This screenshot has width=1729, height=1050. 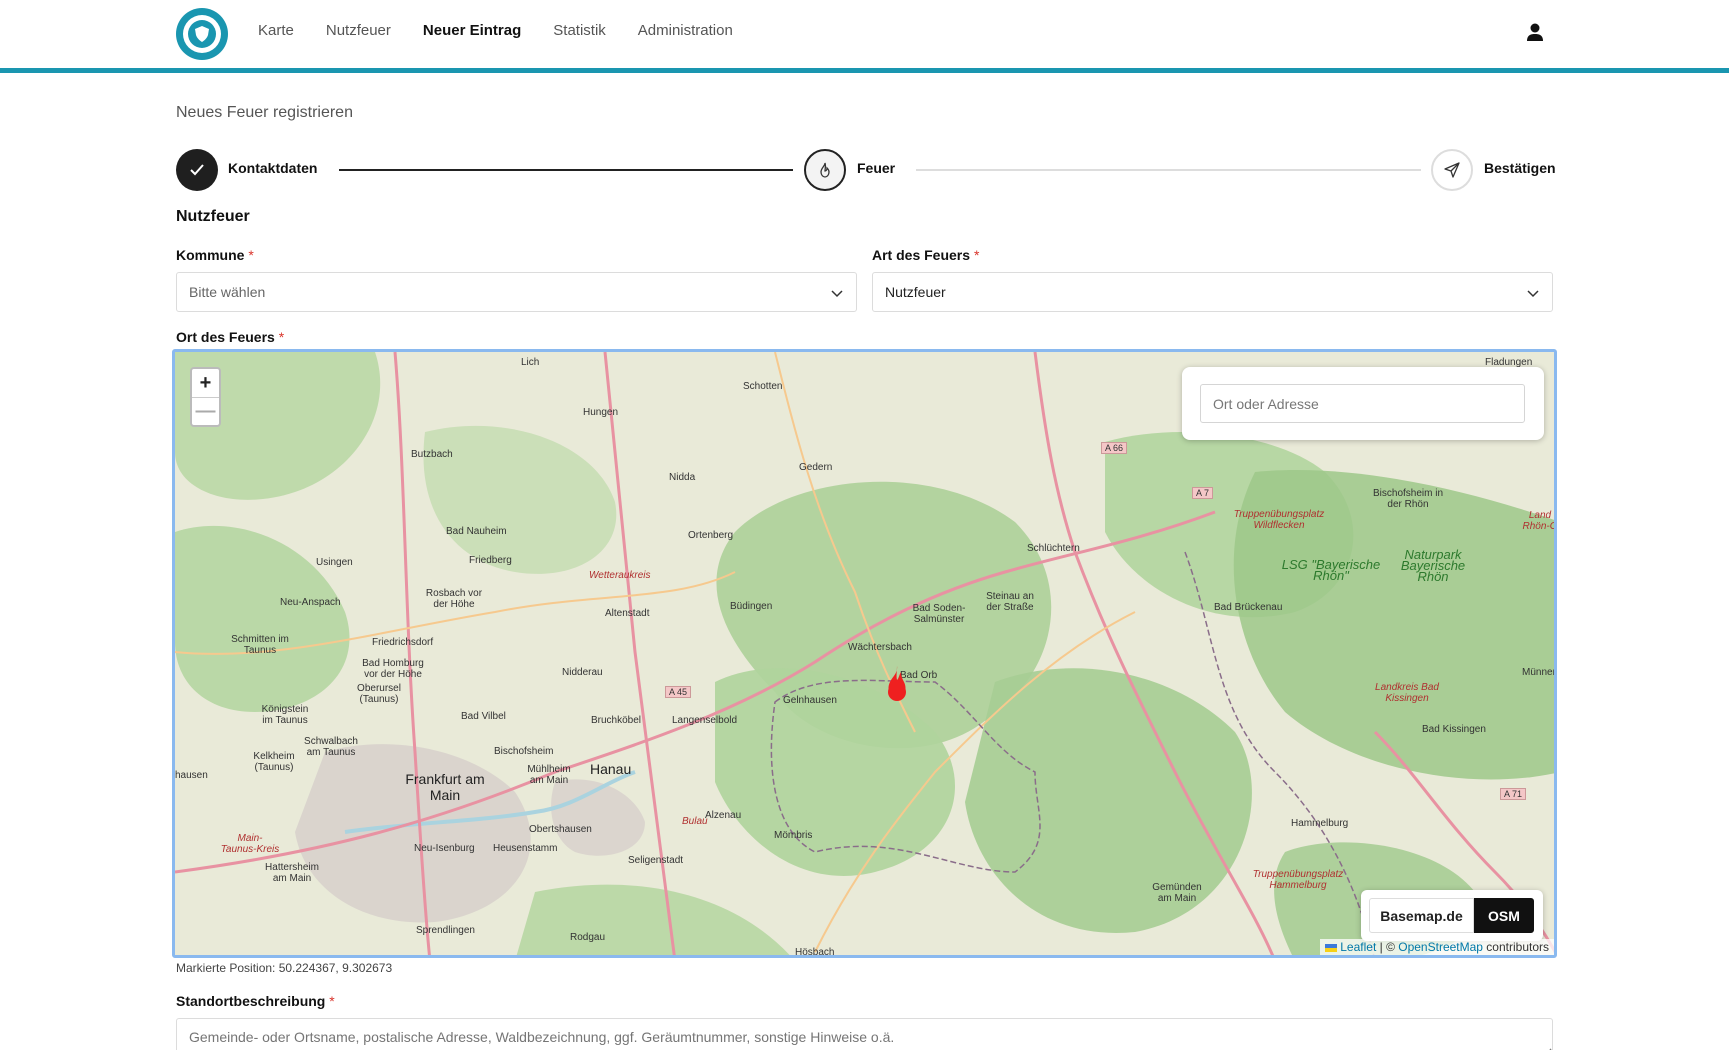 I want to click on map-label: Bad Soden-Salmünster, so click(x=939, y=614).